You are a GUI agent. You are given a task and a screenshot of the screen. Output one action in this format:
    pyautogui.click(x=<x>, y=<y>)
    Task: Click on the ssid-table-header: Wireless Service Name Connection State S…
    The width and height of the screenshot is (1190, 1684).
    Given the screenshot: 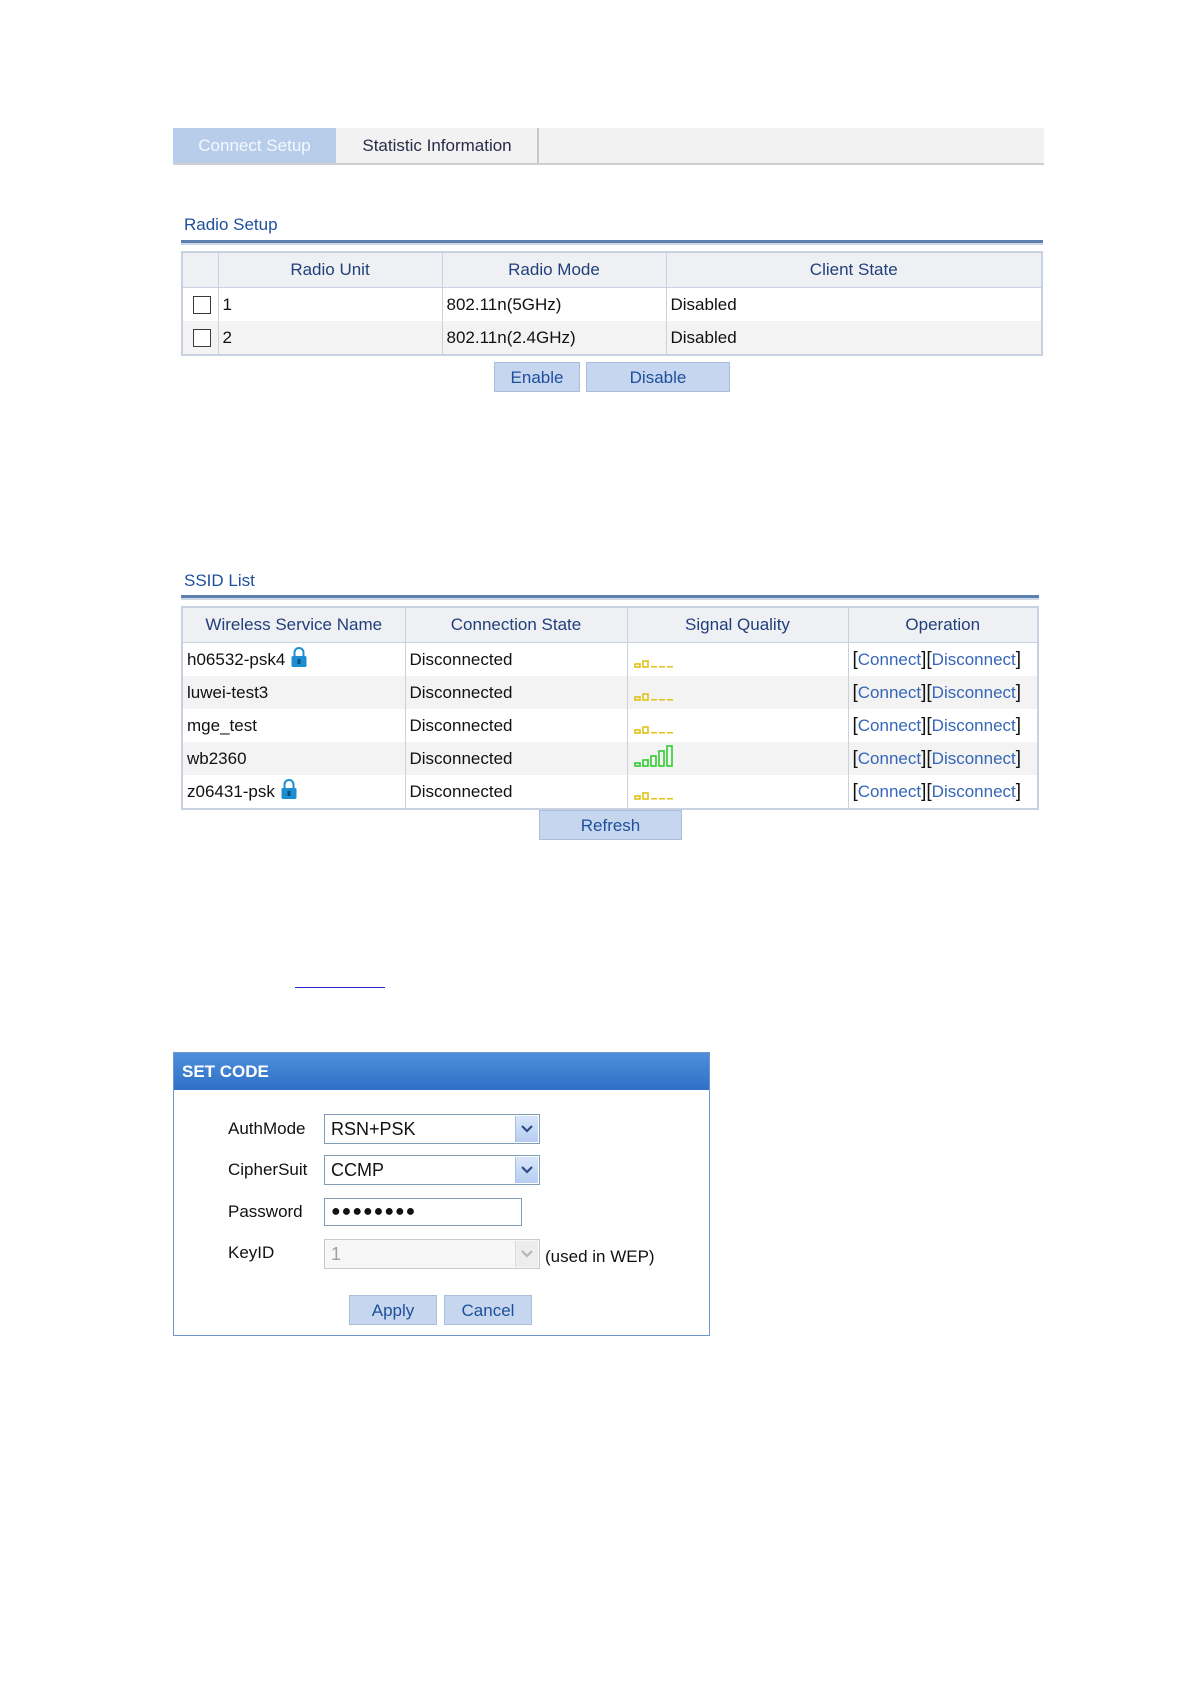 What is the action you would take?
    pyautogui.click(x=610, y=624)
    